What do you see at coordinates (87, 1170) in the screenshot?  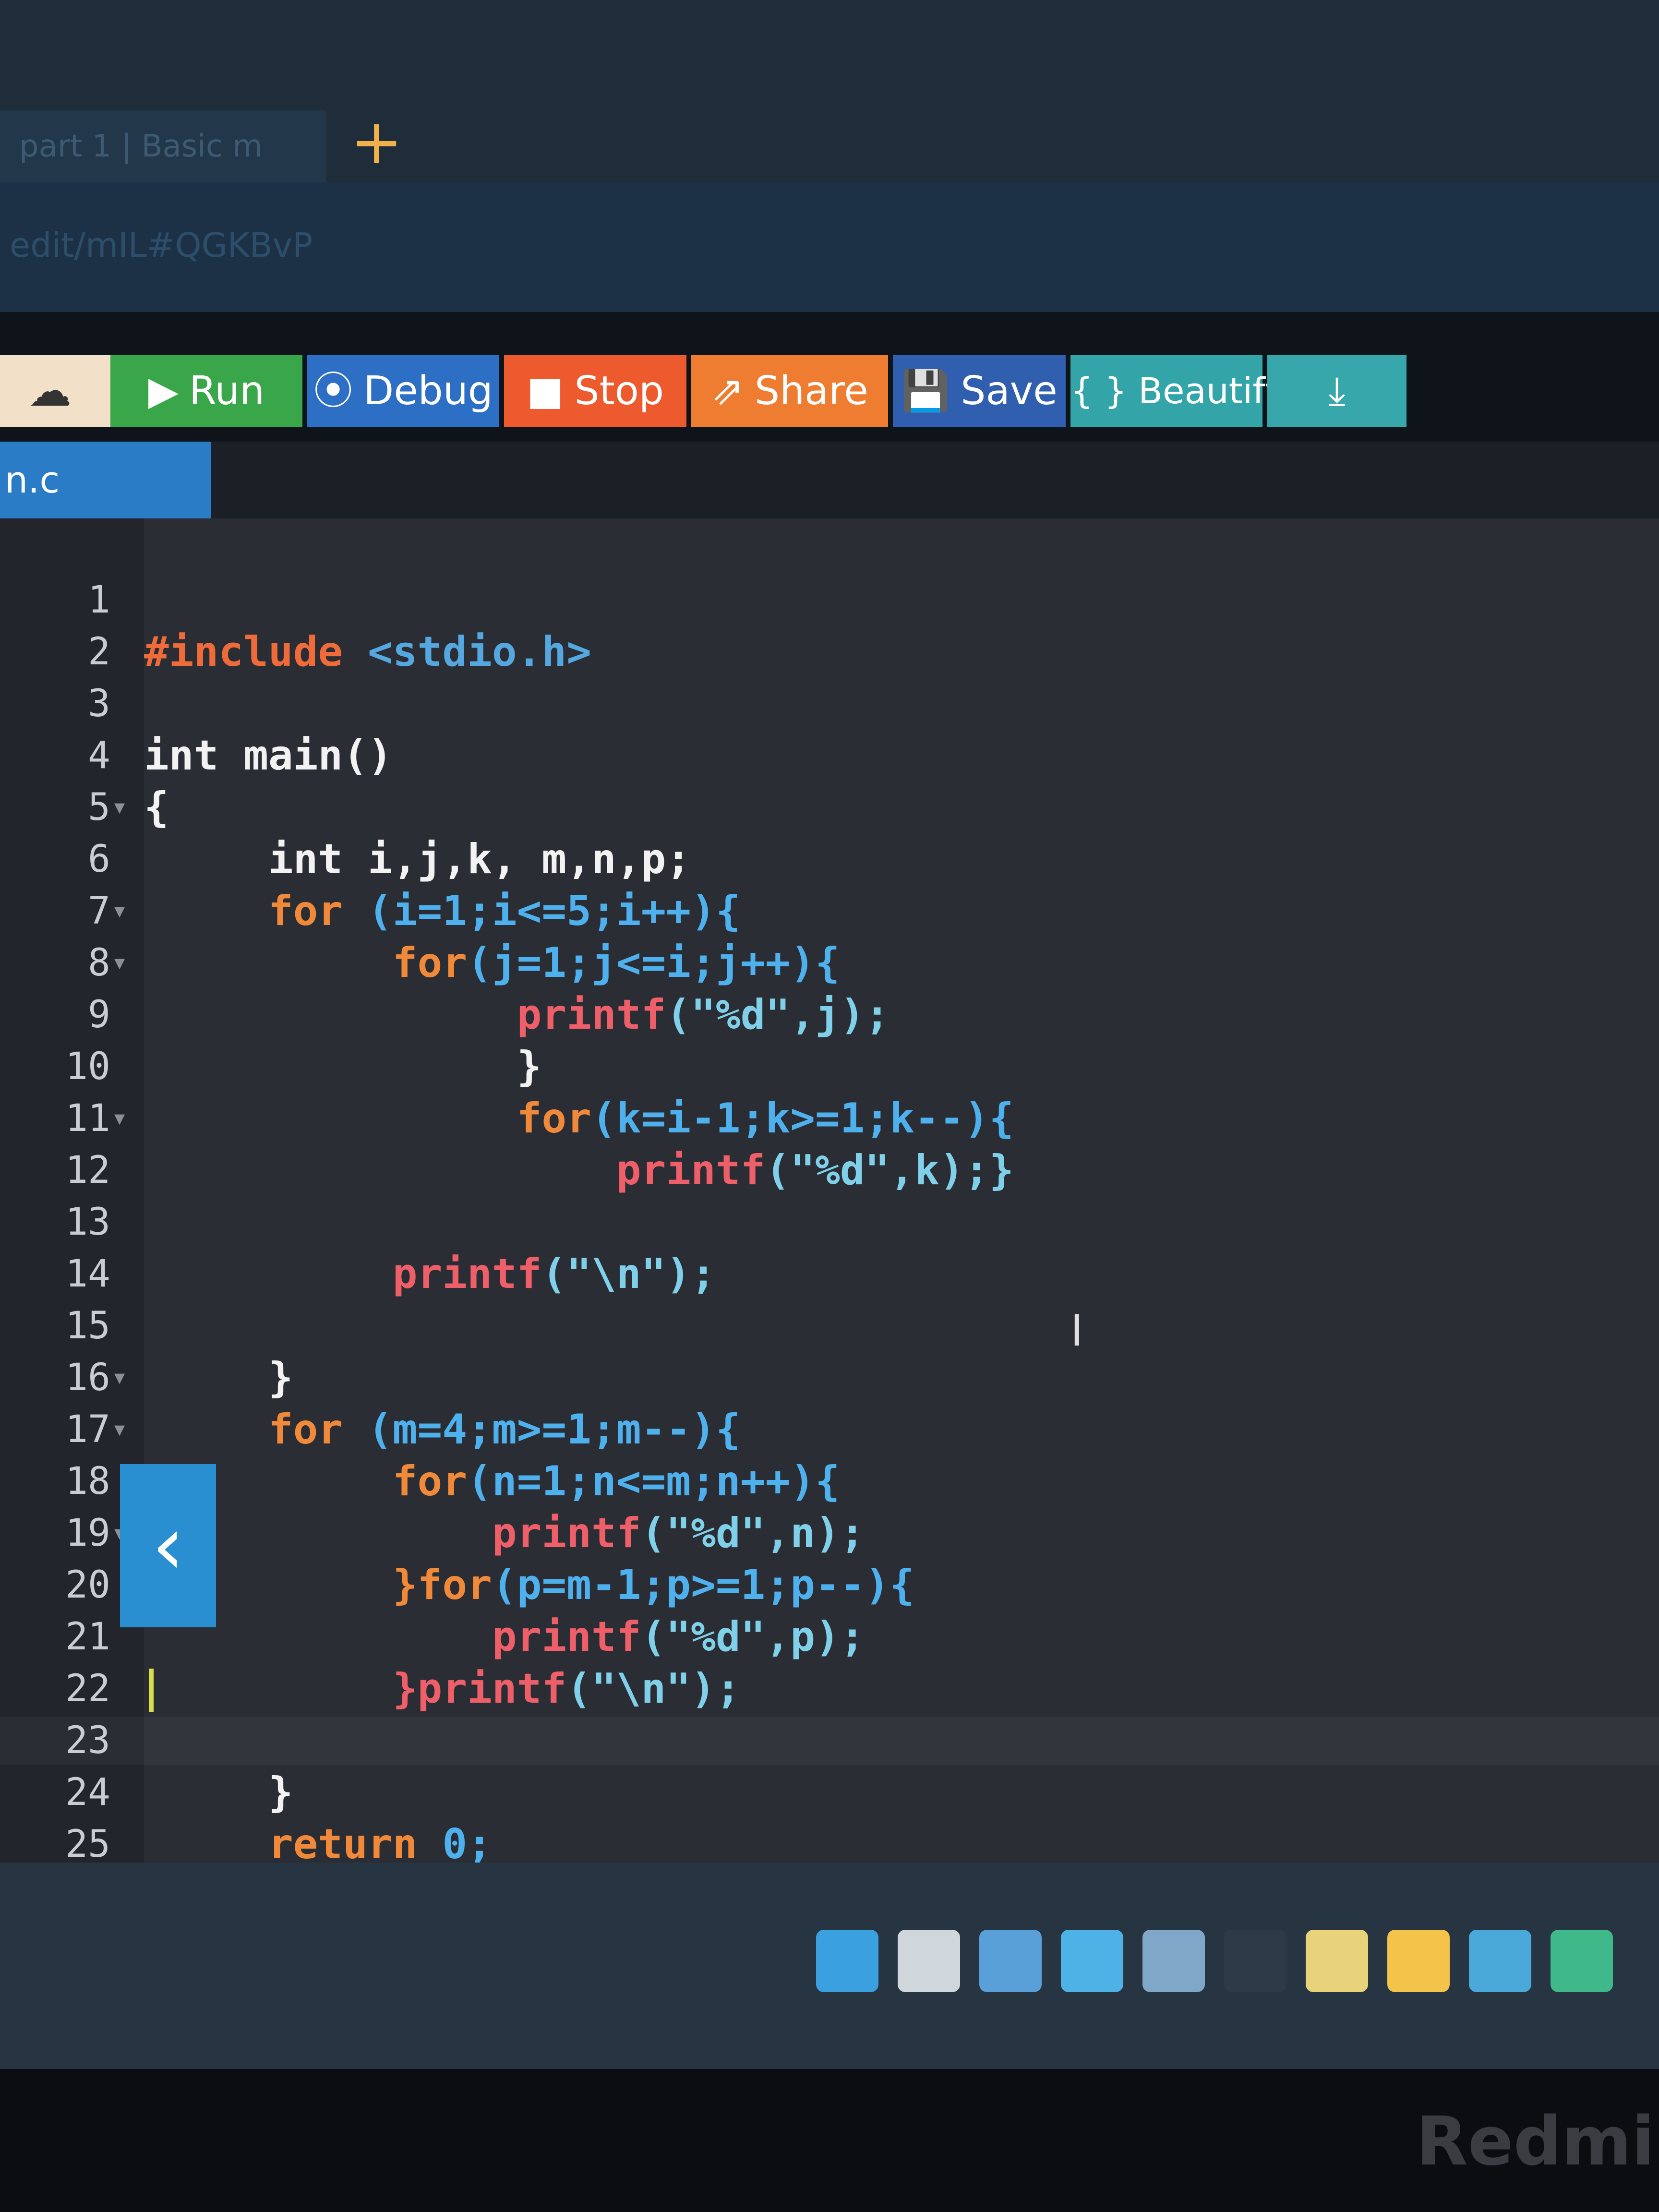 I see `line-number: 12` at bounding box center [87, 1170].